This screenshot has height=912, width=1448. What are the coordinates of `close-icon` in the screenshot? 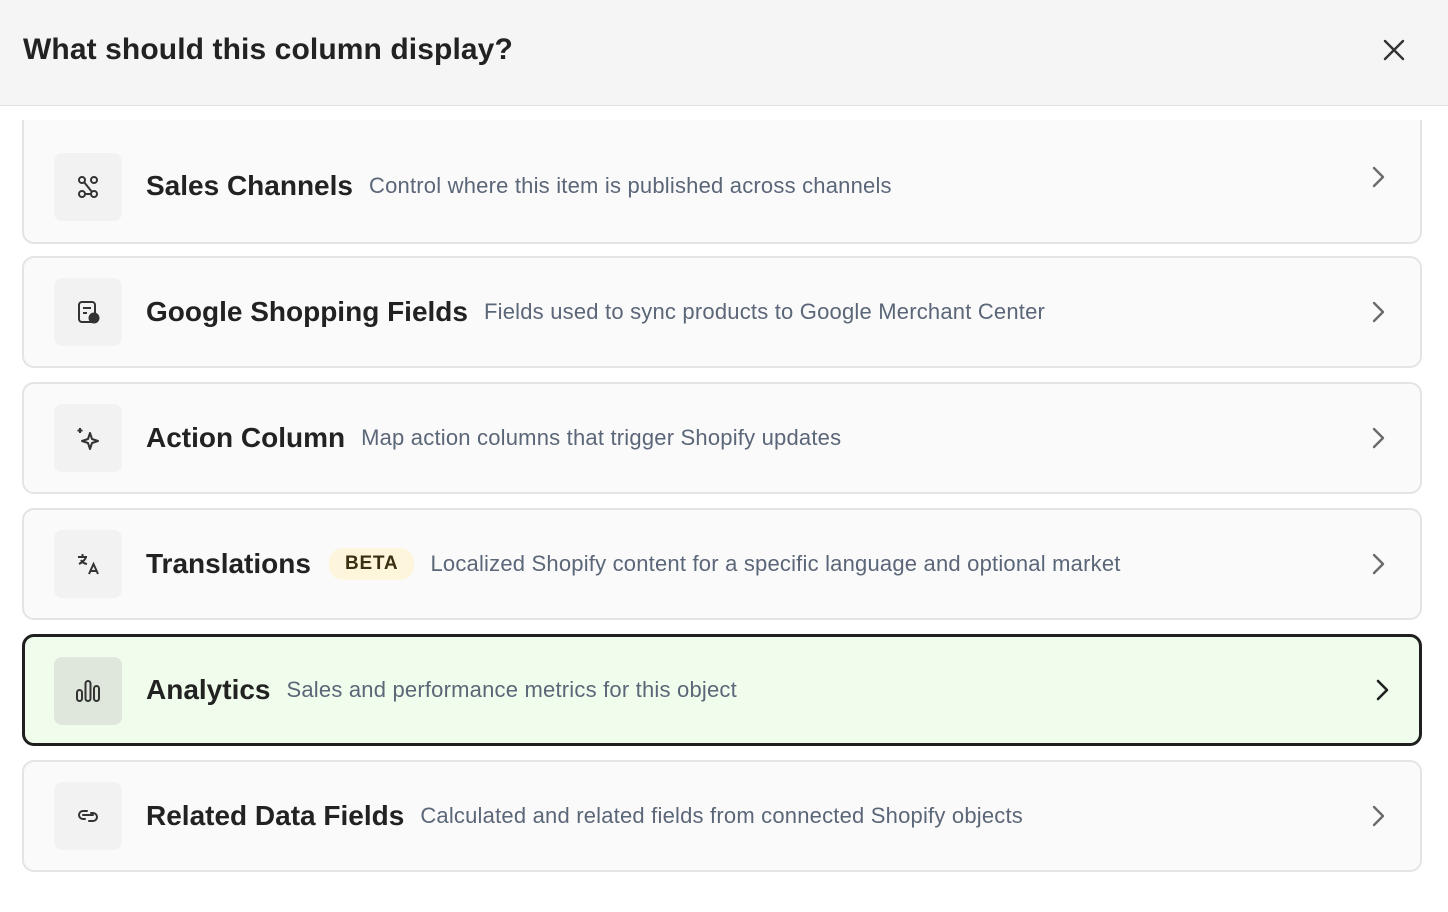 It's located at (1394, 50).